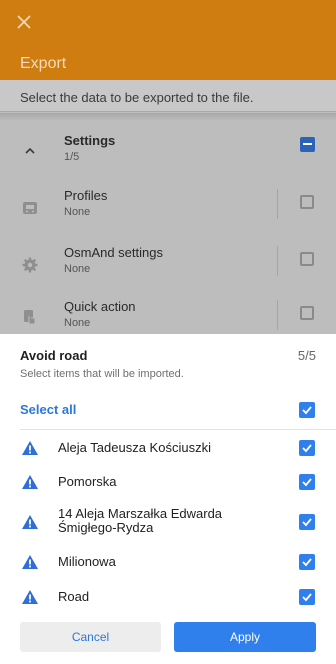 The height and width of the screenshot is (664, 336). Describe the element at coordinates (168, 266) in the screenshot. I see `osmand-settings-row: OsmAnd settings None` at that location.